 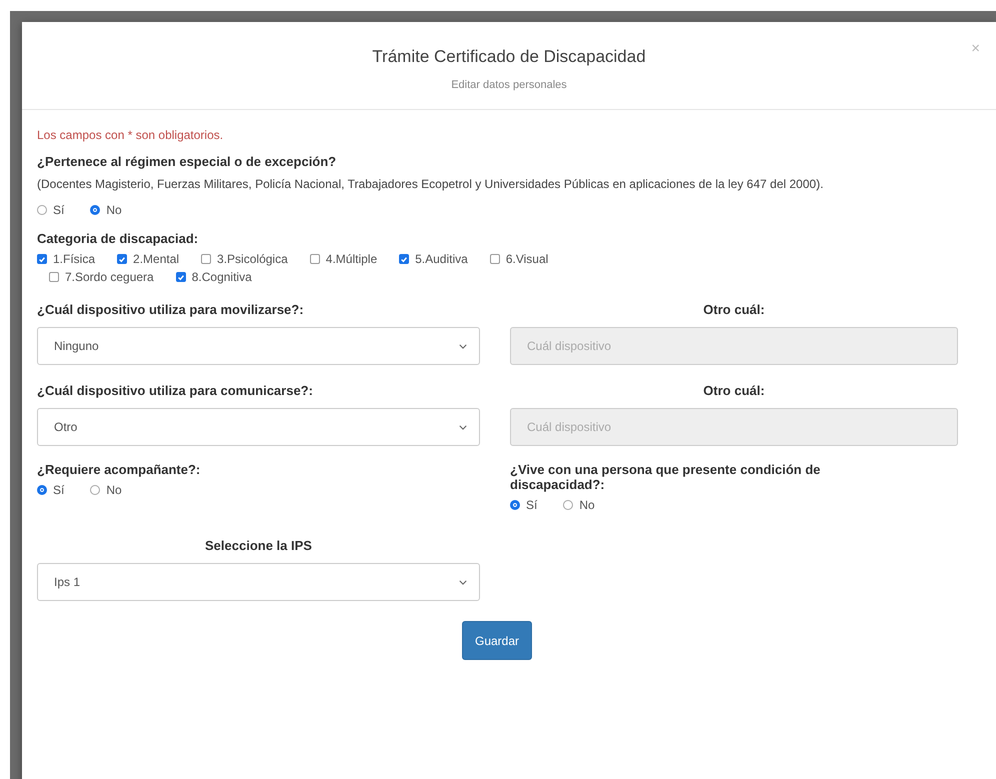 What do you see at coordinates (258, 545) in the screenshot?
I see `field-label: Seleccione la IPS` at bounding box center [258, 545].